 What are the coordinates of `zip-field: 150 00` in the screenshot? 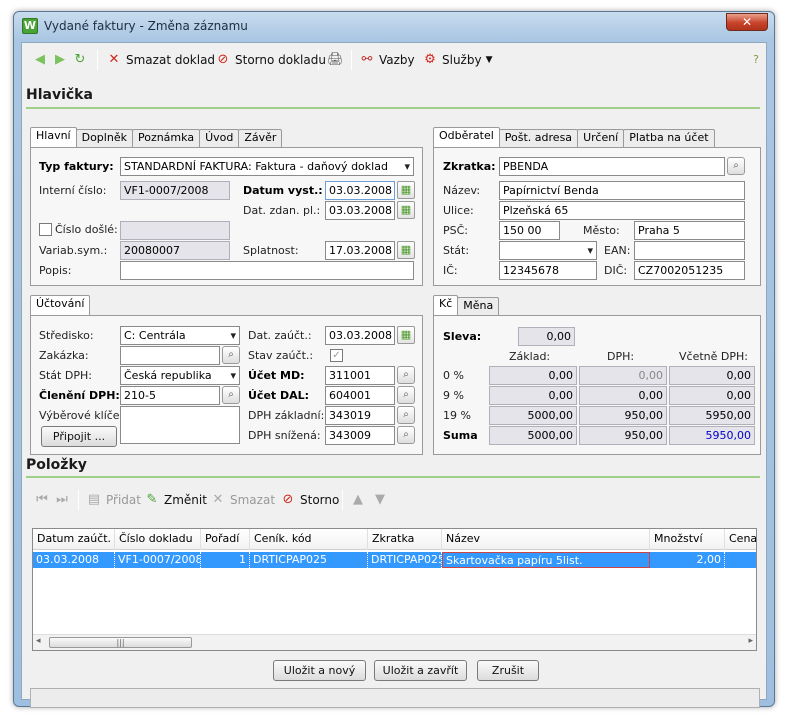 It's located at (529, 230).